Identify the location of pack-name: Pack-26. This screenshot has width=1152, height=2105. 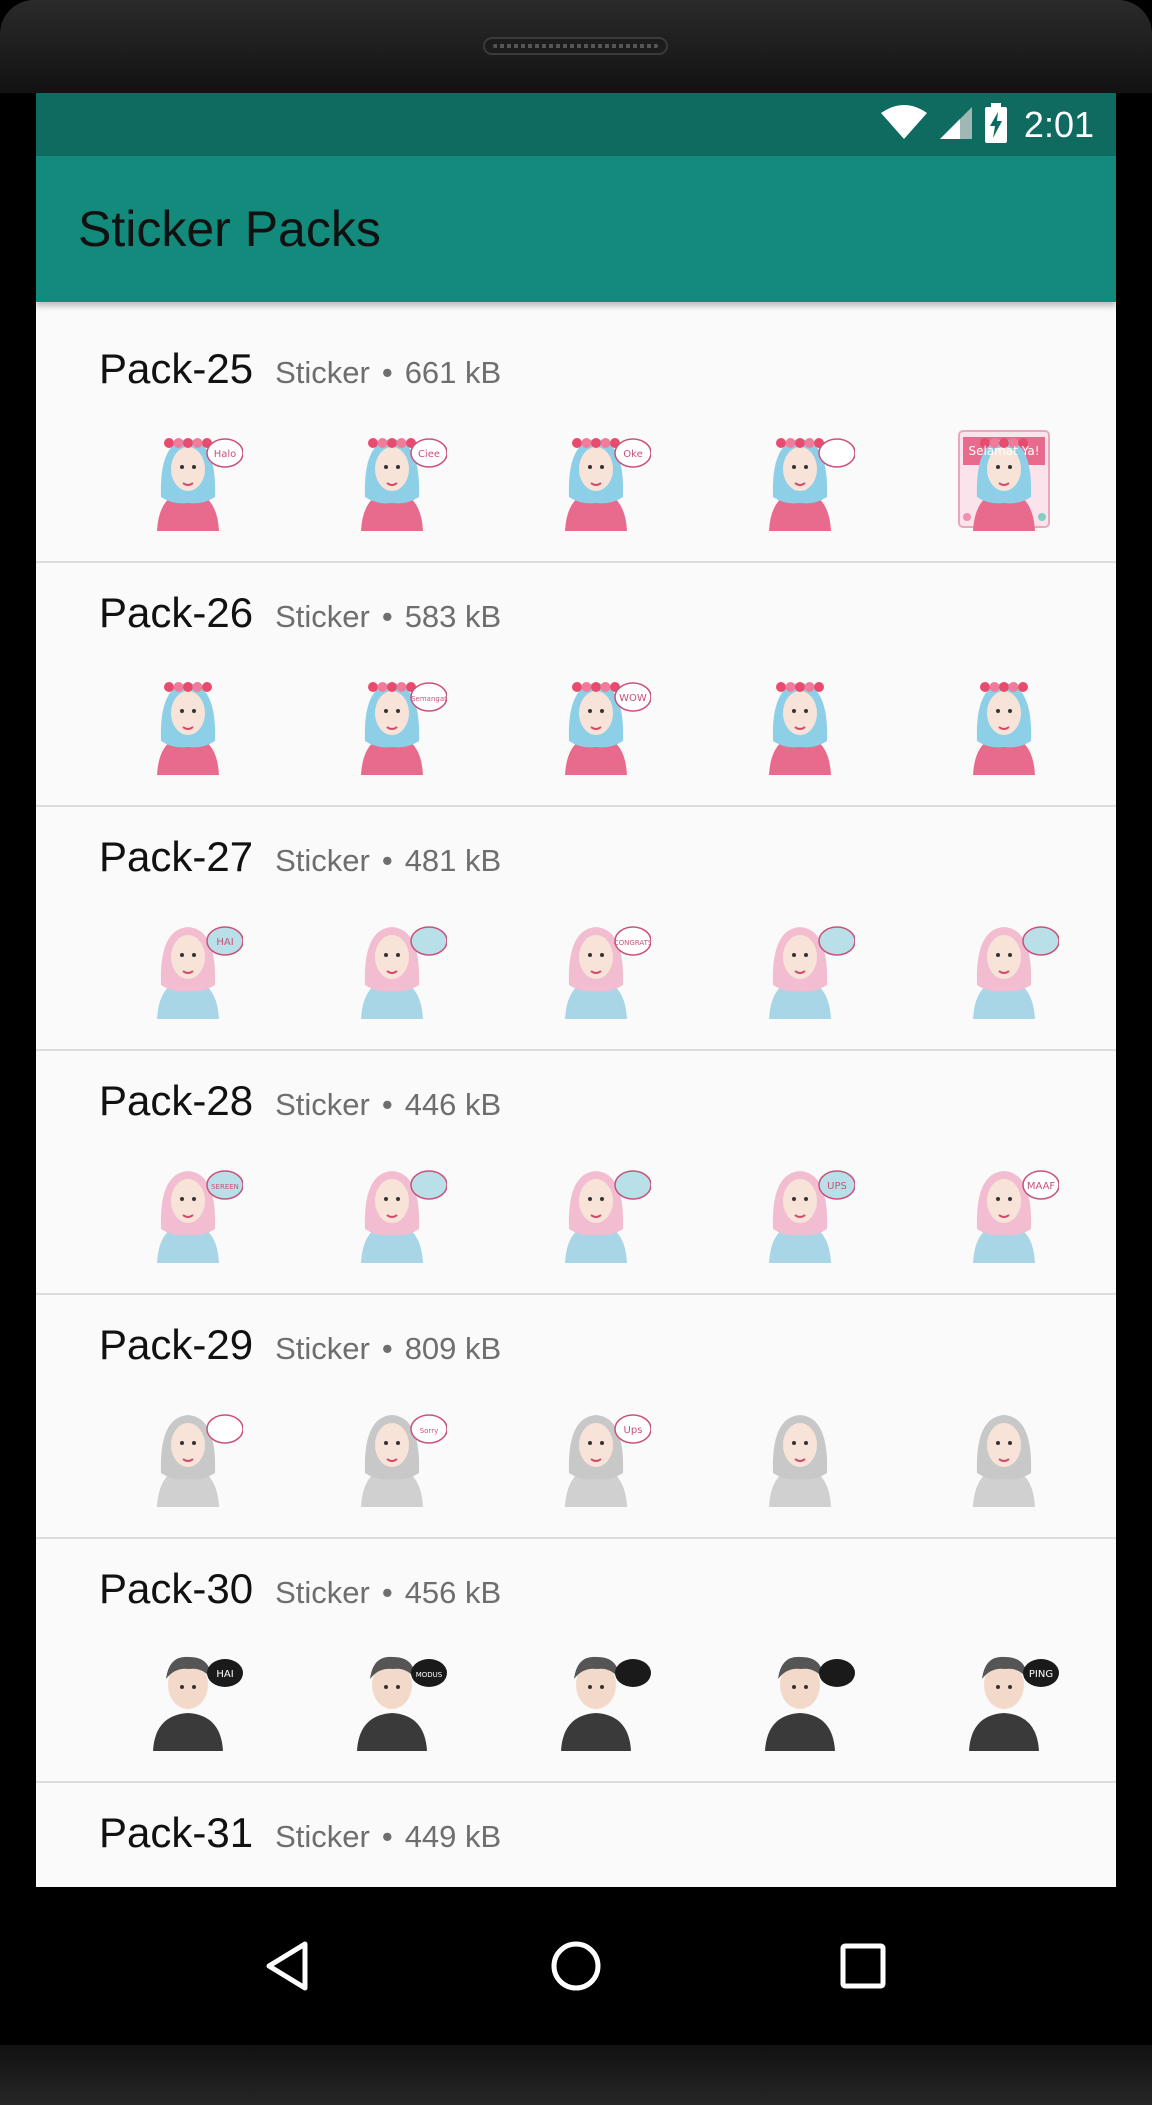
(176, 612).